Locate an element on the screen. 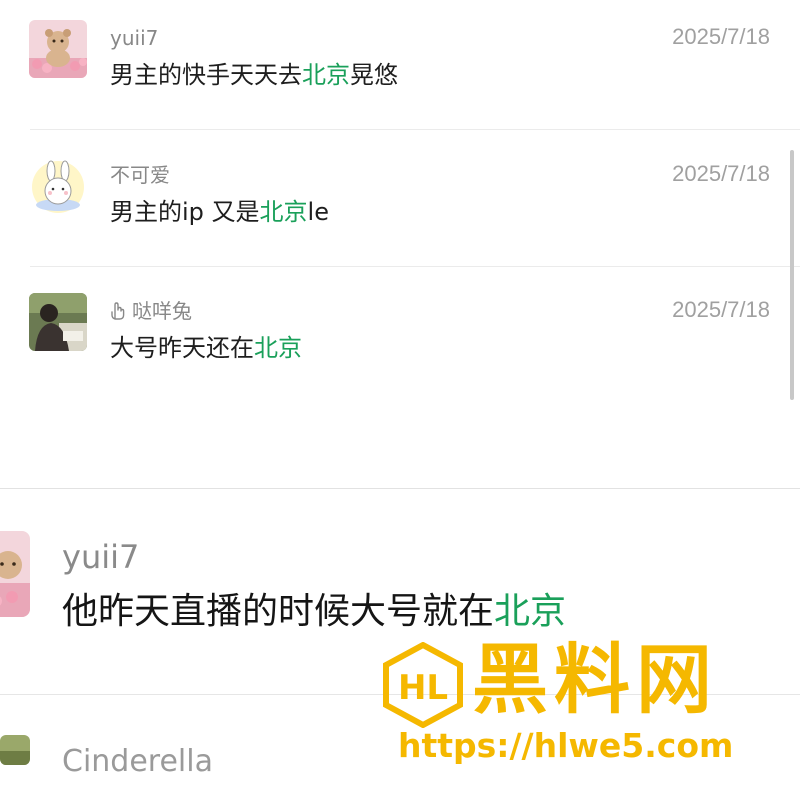  comment-username: 哒咩兔 is located at coordinates (151, 312).